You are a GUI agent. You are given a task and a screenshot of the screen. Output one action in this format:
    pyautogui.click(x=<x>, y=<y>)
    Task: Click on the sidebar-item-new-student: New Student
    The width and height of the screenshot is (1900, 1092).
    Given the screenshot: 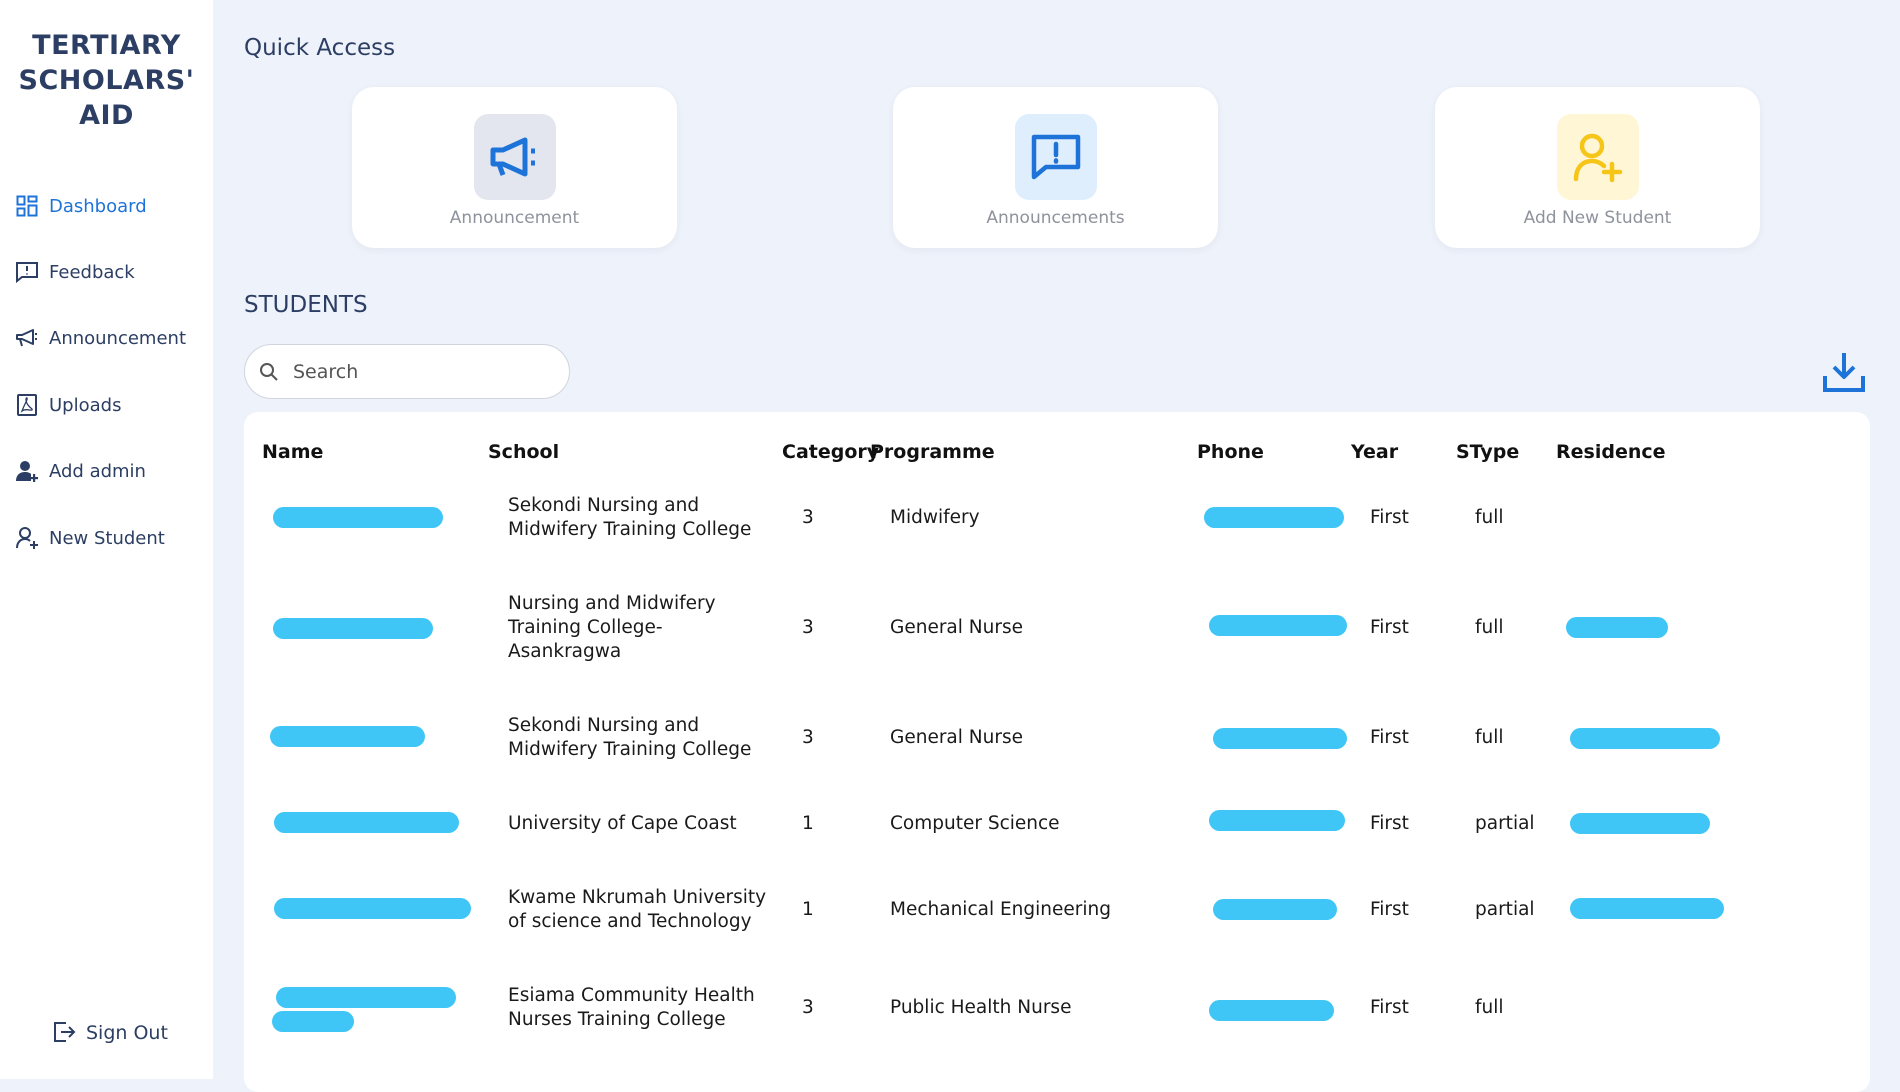 What is the action you would take?
    pyautogui.click(x=89, y=538)
    